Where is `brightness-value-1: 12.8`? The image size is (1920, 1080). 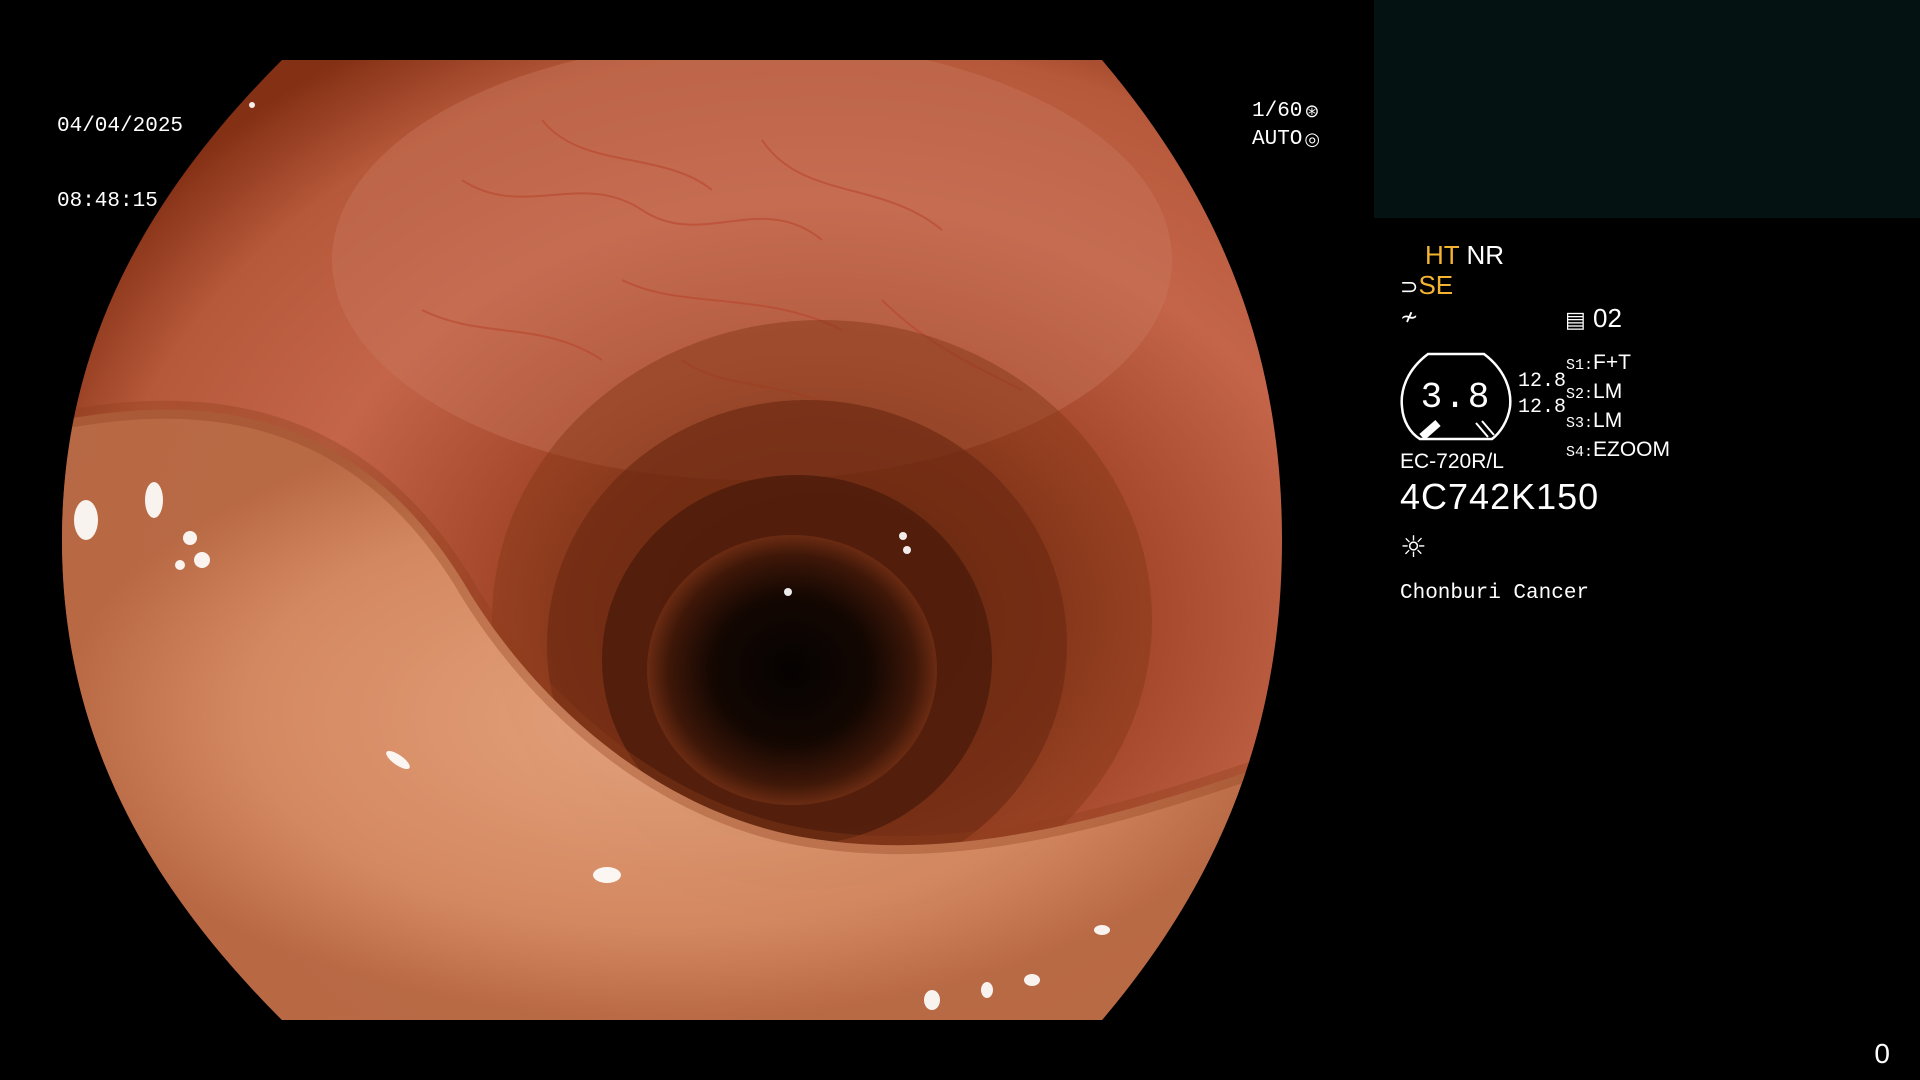
brightness-value-1: 12.8 is located at coordinates (1542, 381).